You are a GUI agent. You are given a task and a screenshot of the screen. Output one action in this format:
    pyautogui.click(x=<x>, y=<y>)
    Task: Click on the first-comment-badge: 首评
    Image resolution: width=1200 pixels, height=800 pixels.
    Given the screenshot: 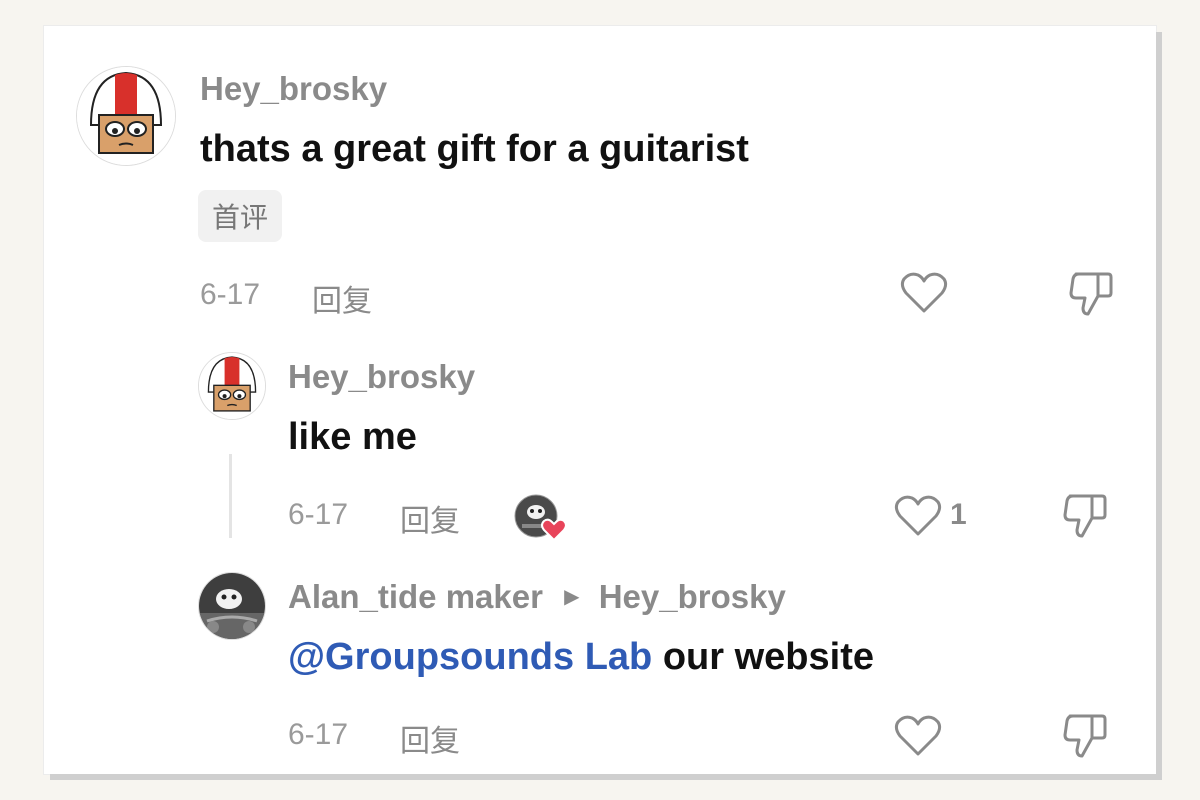 What is the action you would take?
    pyautogui.click(x=240, y=216)
    